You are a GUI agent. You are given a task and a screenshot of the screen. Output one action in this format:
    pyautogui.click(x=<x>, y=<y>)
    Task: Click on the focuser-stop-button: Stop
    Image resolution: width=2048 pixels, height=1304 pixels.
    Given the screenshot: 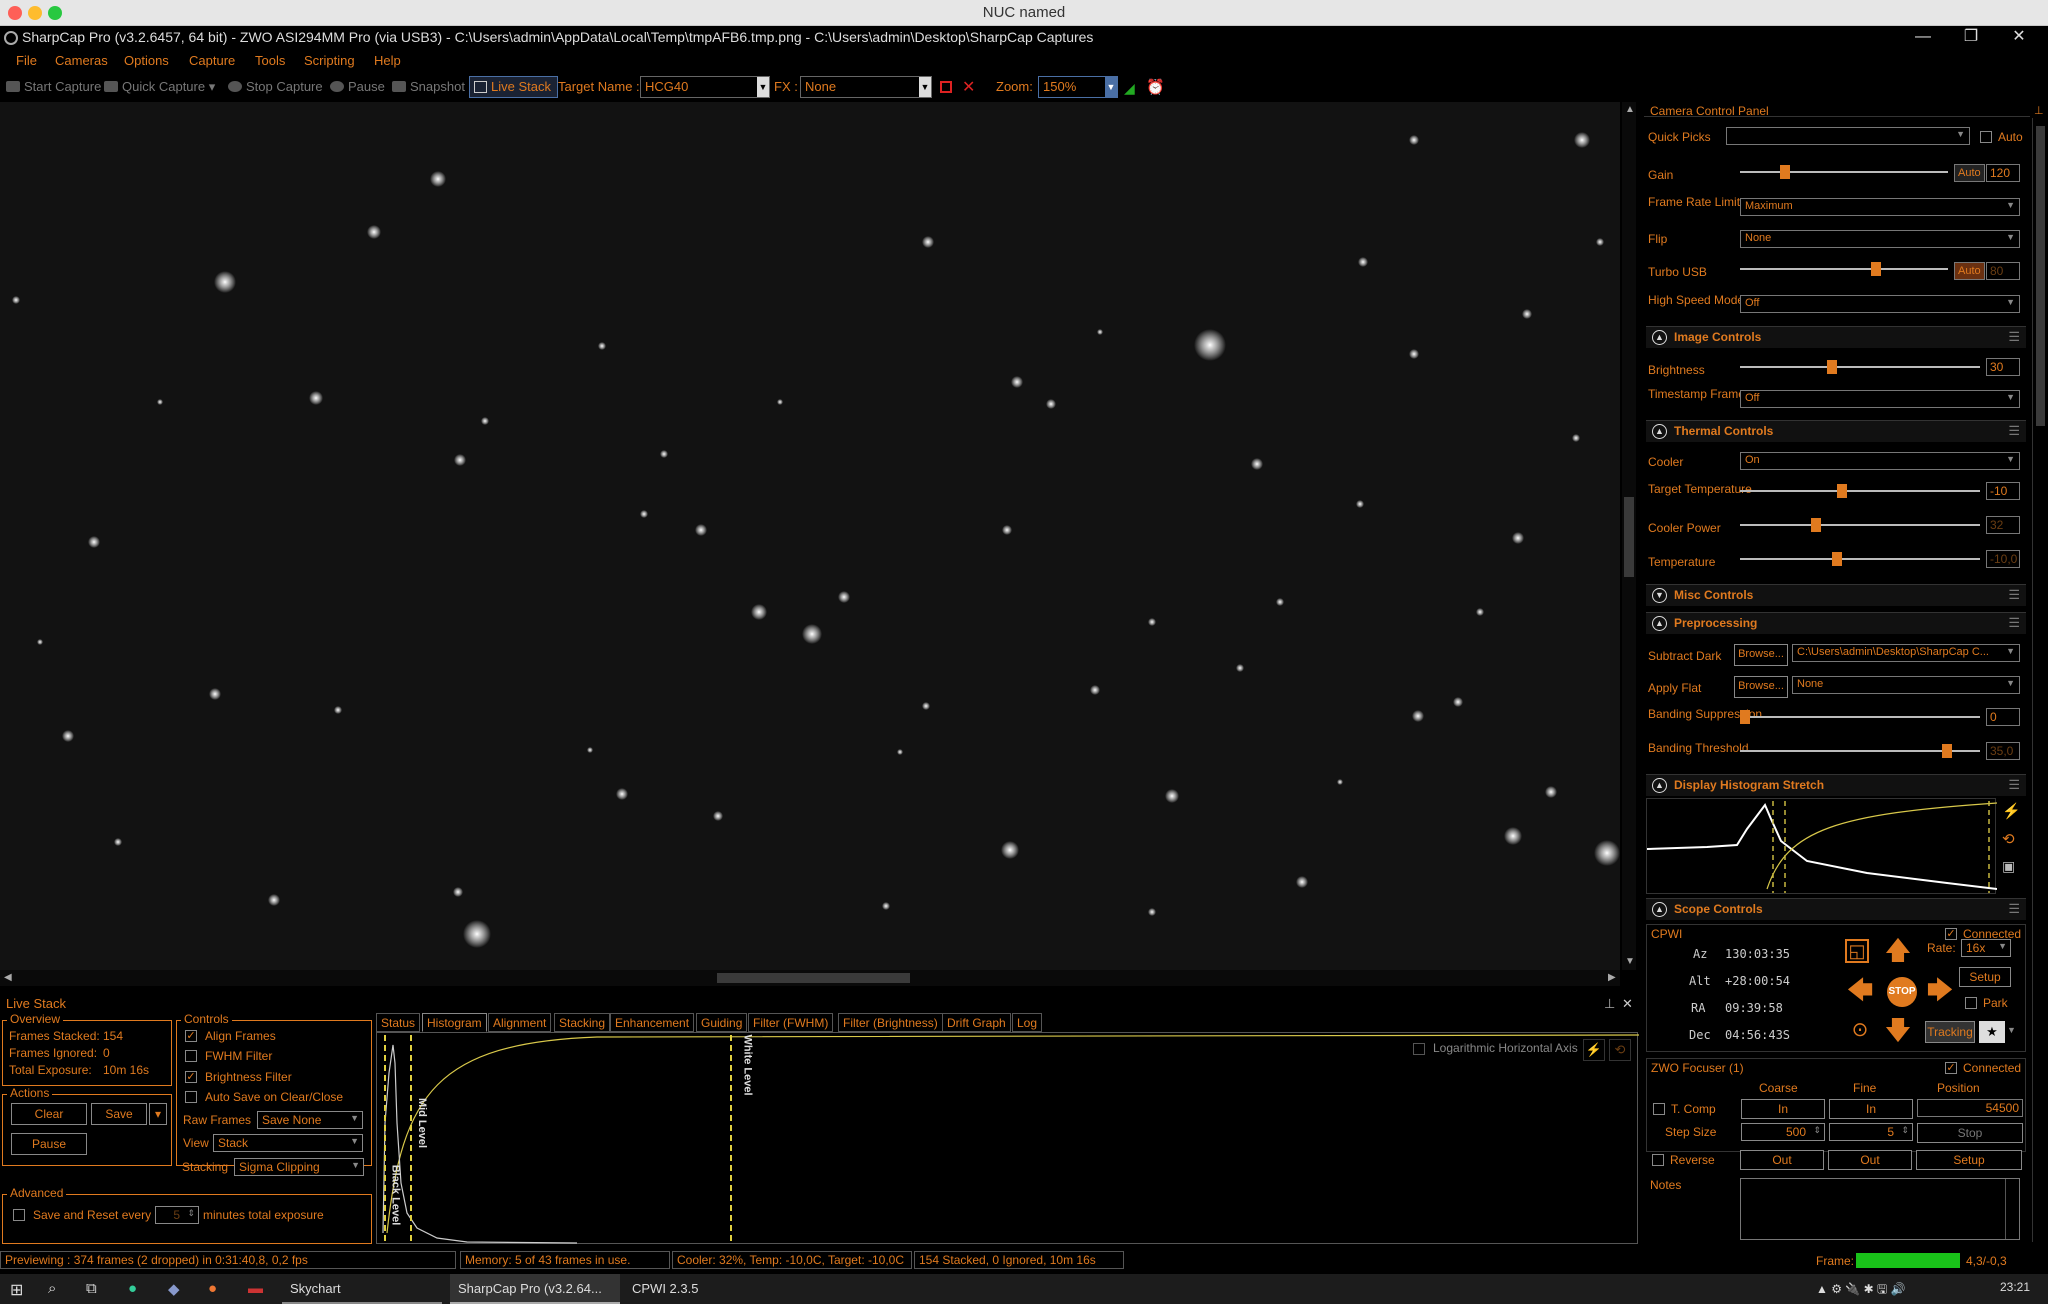 What is the action you would take?
    pyautogui.click(x=1970, y=1133)
    